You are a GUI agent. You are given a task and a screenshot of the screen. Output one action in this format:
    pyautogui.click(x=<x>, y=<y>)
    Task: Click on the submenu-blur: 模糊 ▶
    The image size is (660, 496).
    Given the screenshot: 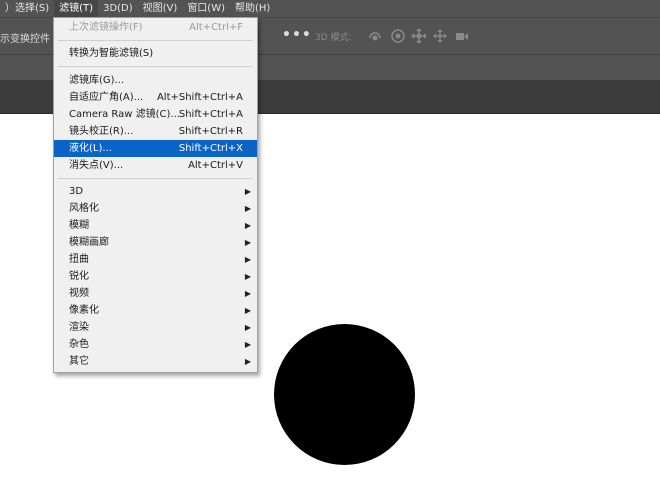 What is the action you would take?
    pyautogui.click(x=155, y=225)
    